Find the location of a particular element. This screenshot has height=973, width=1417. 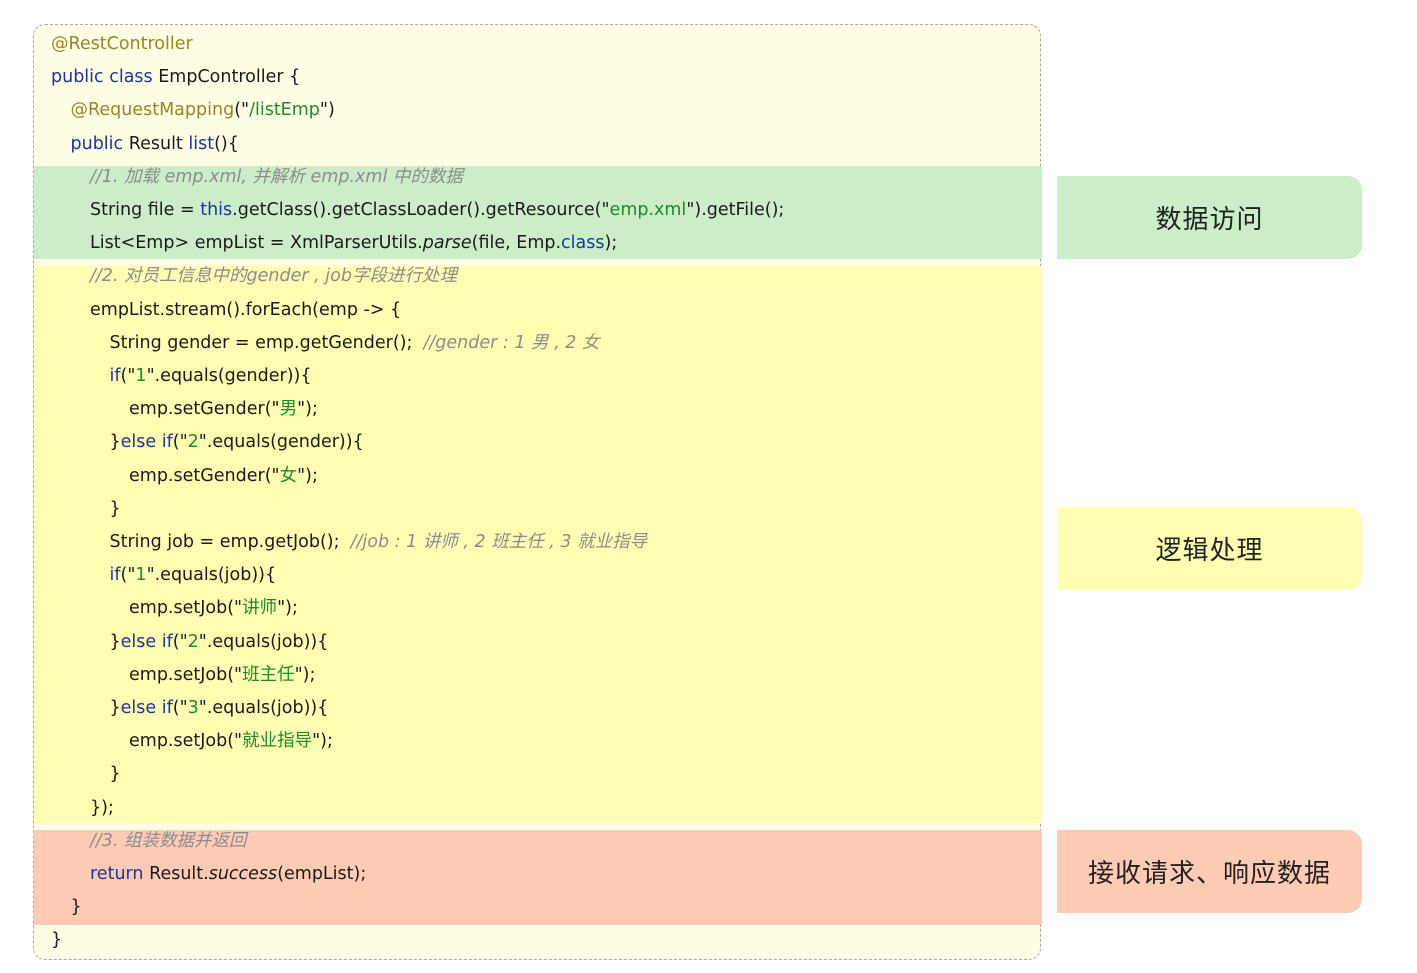

code-token: success is located at coordinates (243, 874).